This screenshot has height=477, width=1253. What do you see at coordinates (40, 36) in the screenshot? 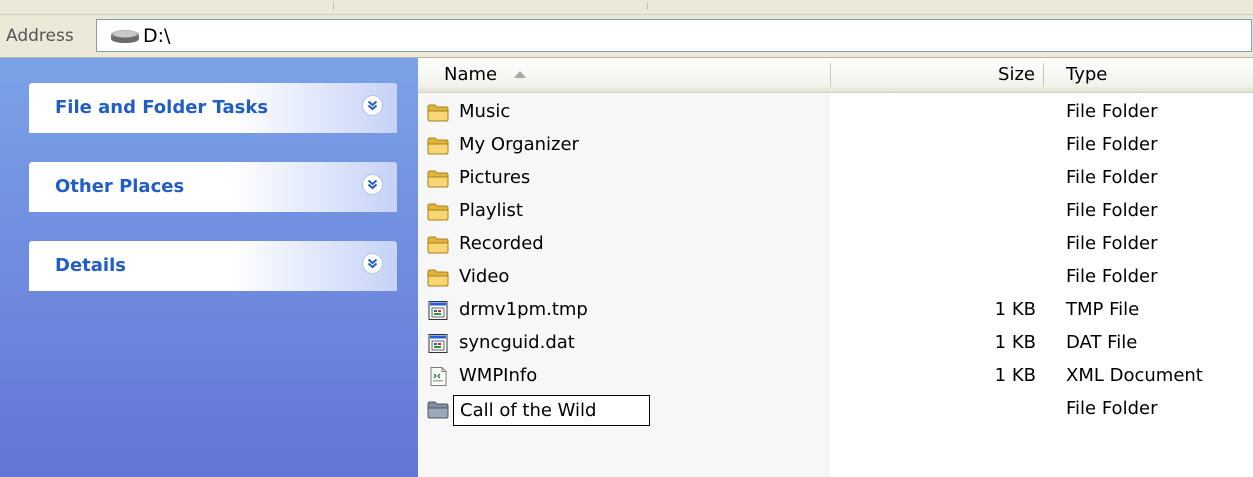
I see `address-label: Address` at bounding box center [40, 36].